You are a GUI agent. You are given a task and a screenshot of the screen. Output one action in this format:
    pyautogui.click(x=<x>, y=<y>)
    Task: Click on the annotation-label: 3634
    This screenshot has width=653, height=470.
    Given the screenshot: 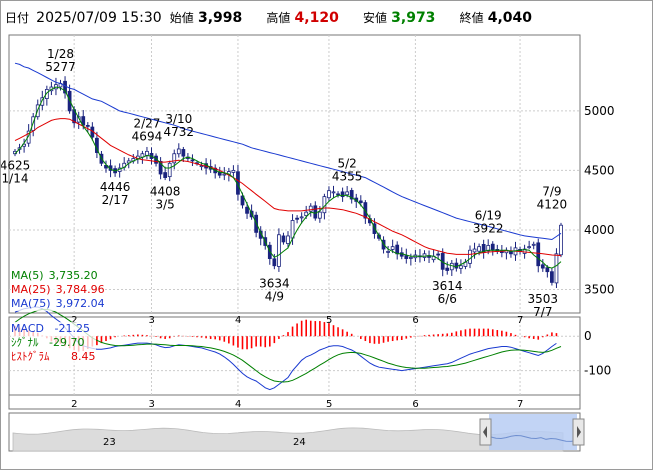 What is the action you would take?
    pyautogui.click(x=274, y=284)
    